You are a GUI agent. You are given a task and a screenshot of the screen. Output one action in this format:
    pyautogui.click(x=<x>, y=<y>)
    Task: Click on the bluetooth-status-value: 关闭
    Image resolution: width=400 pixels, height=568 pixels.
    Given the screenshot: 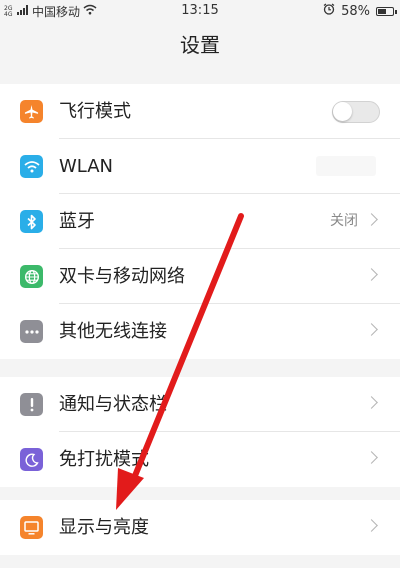 What is the action you would take?
    pyautogui.click(x=344, y=221)
    